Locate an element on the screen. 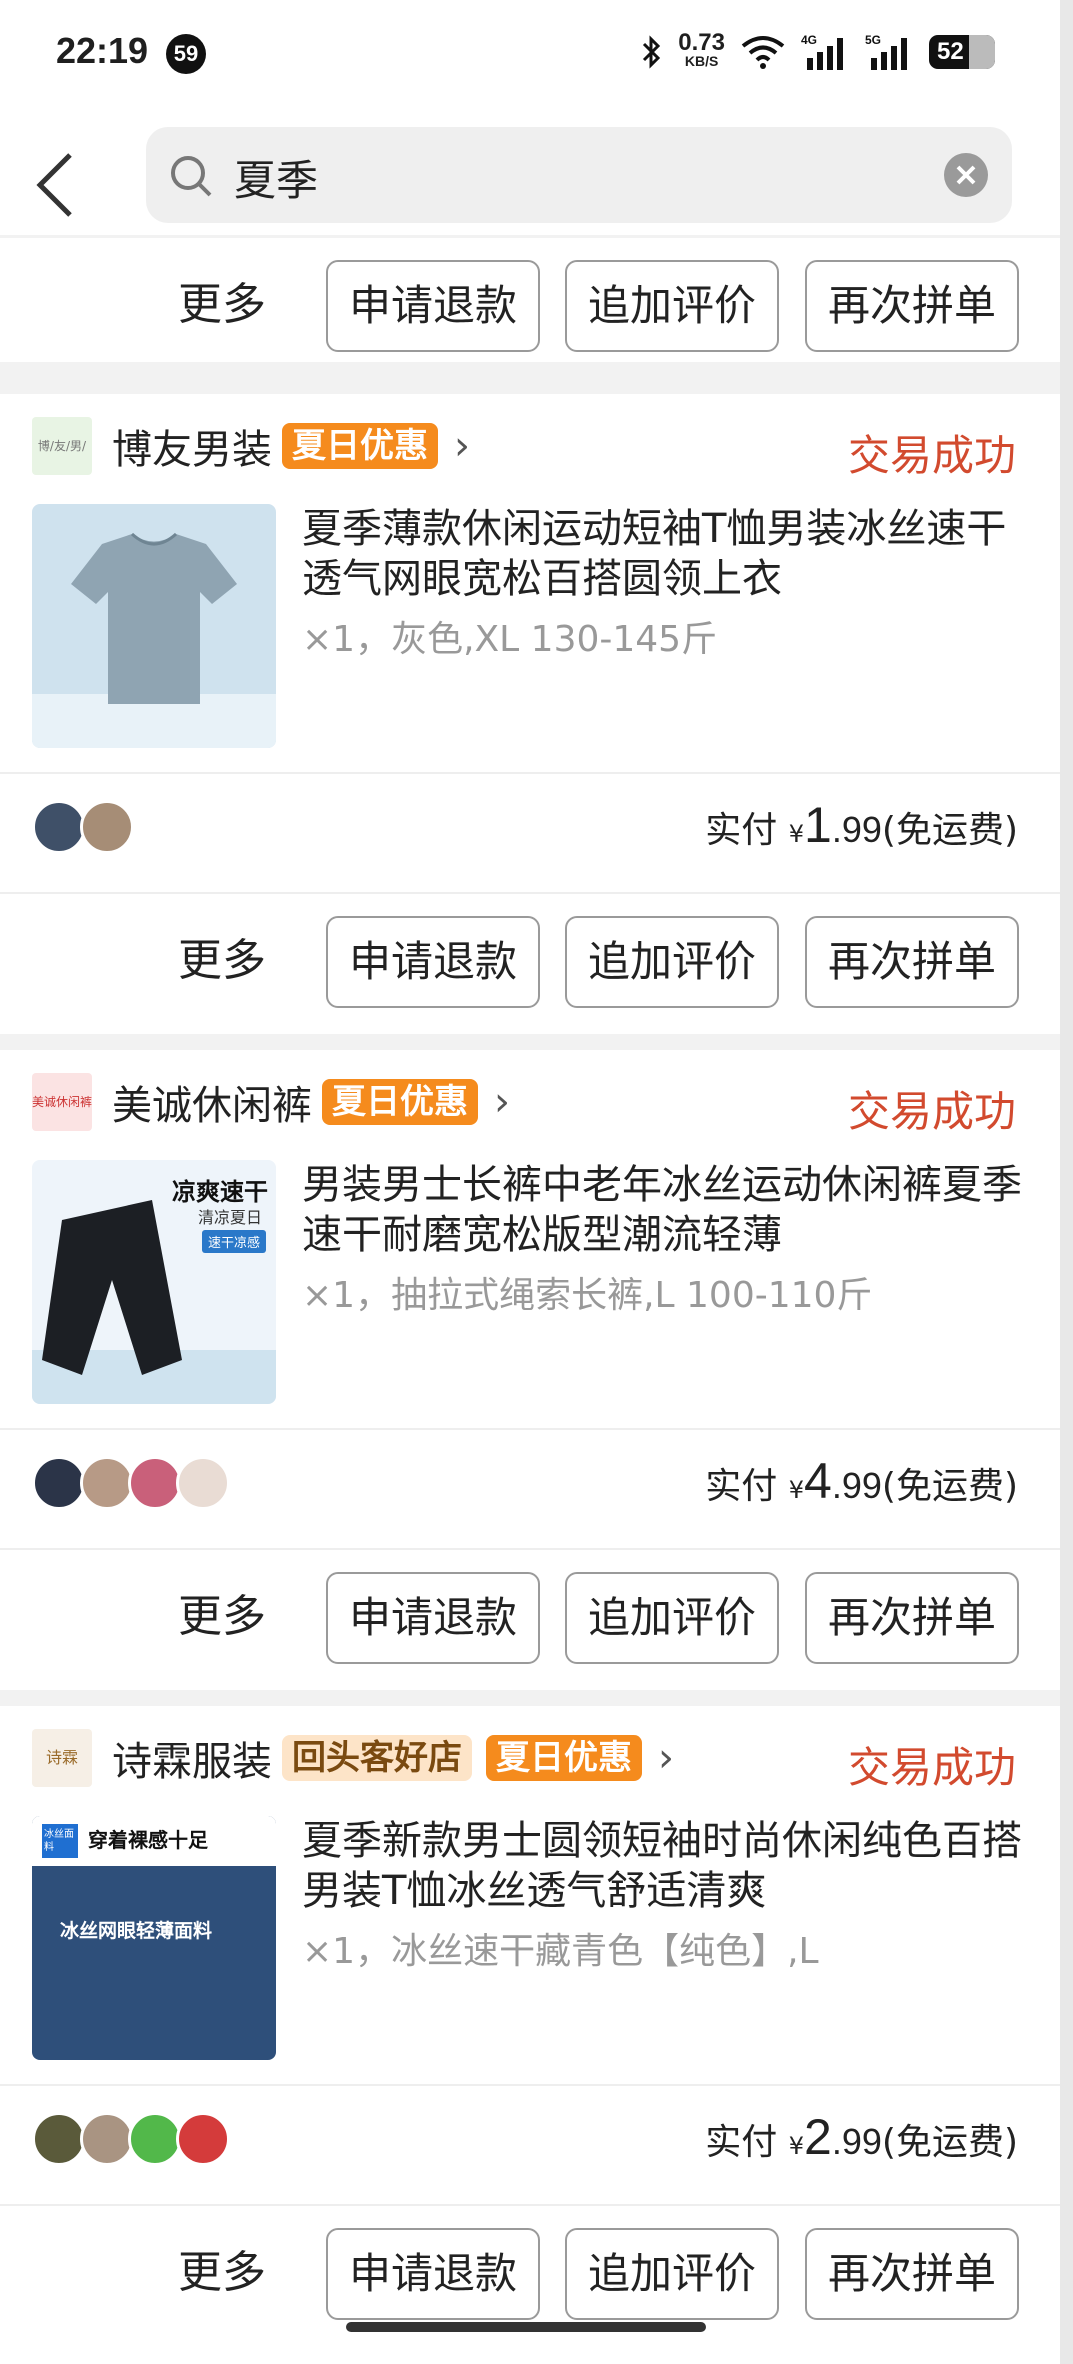 The width and height of the screenshot is (1073, 2364). repeat-customer-tag: 回头客好店 is located at coordinates (377, 1758).